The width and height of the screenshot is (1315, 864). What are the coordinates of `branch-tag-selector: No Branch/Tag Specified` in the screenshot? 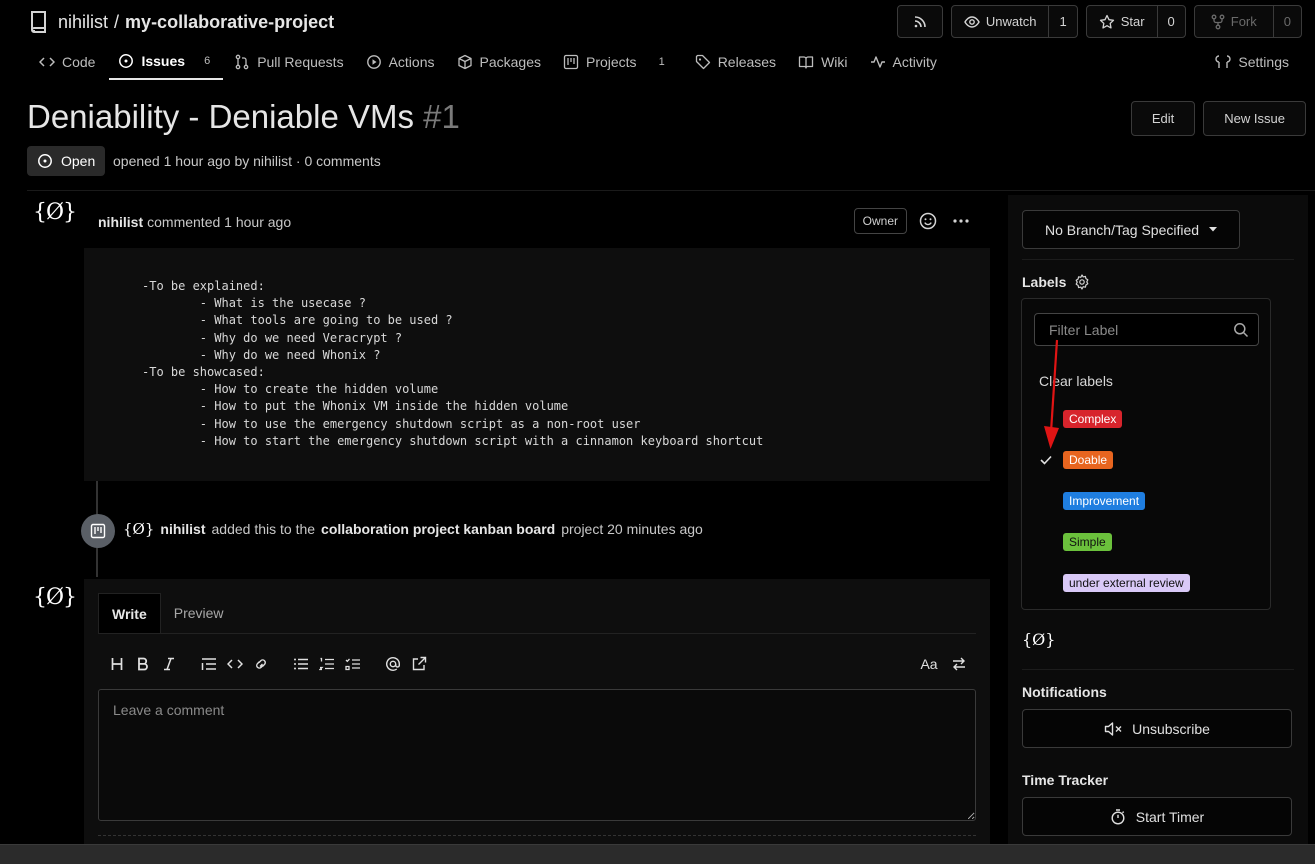 It's located at (1131, 229).